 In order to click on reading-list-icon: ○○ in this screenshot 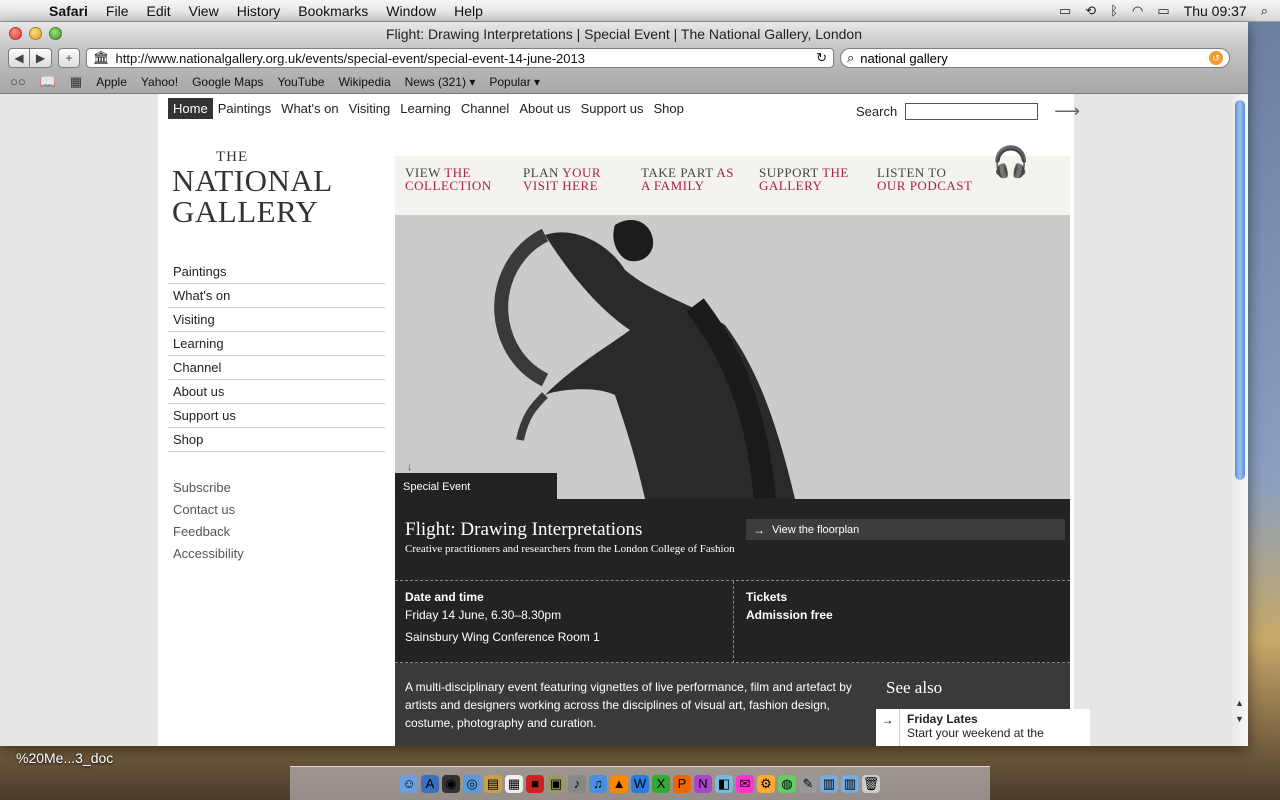, I will do `click(18, 81)`.